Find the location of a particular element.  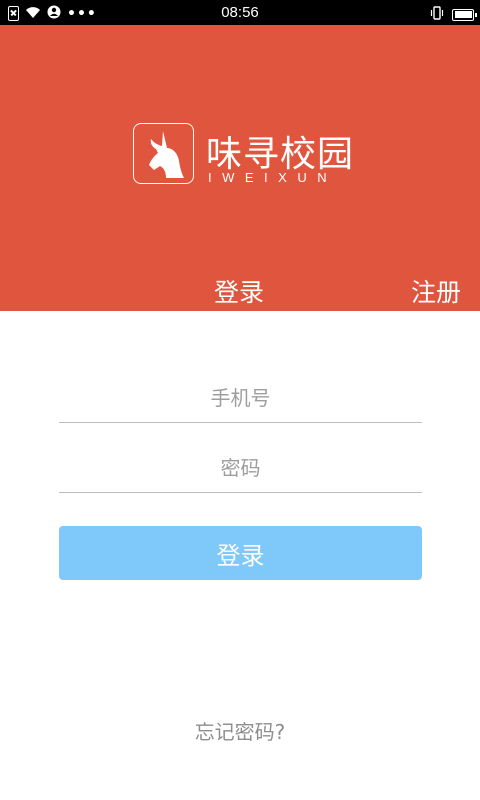

app-subtitle: IWEIXUN is located at coordinates (273, 177).